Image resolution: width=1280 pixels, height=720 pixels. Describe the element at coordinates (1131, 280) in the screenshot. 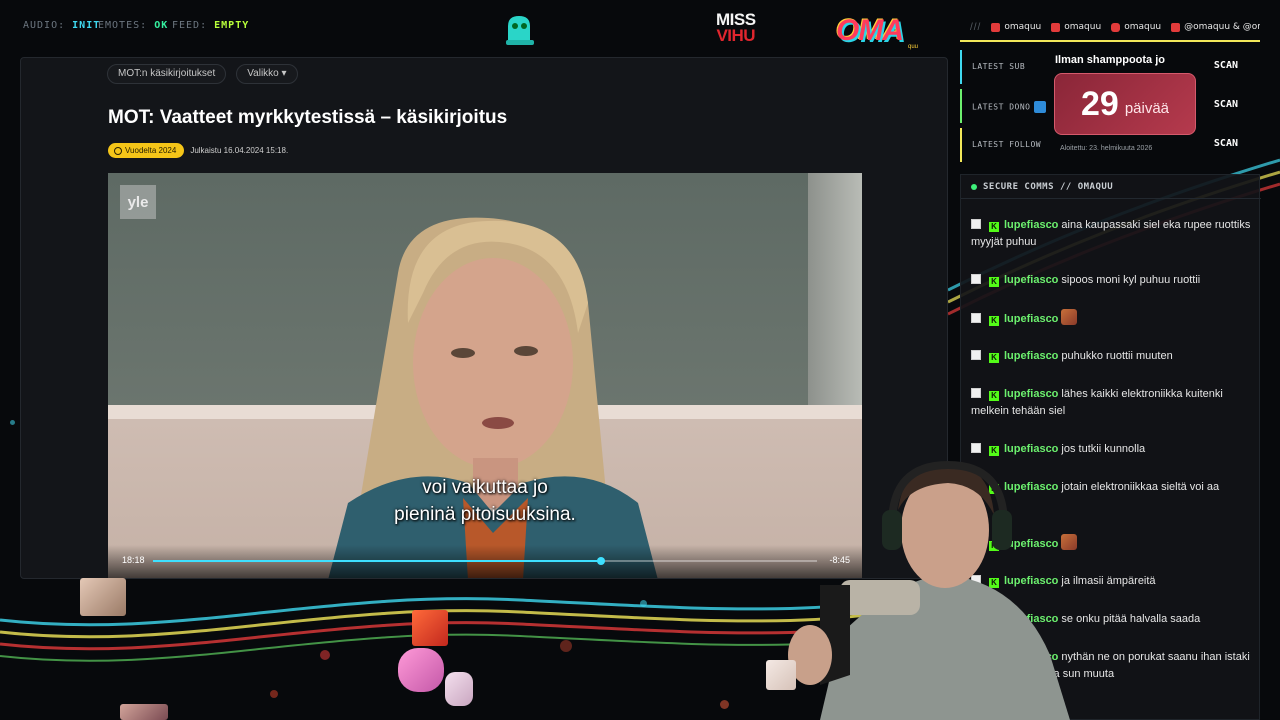

I see `chat-text: sipoos moni kyl puhuu ruottii` at that location.